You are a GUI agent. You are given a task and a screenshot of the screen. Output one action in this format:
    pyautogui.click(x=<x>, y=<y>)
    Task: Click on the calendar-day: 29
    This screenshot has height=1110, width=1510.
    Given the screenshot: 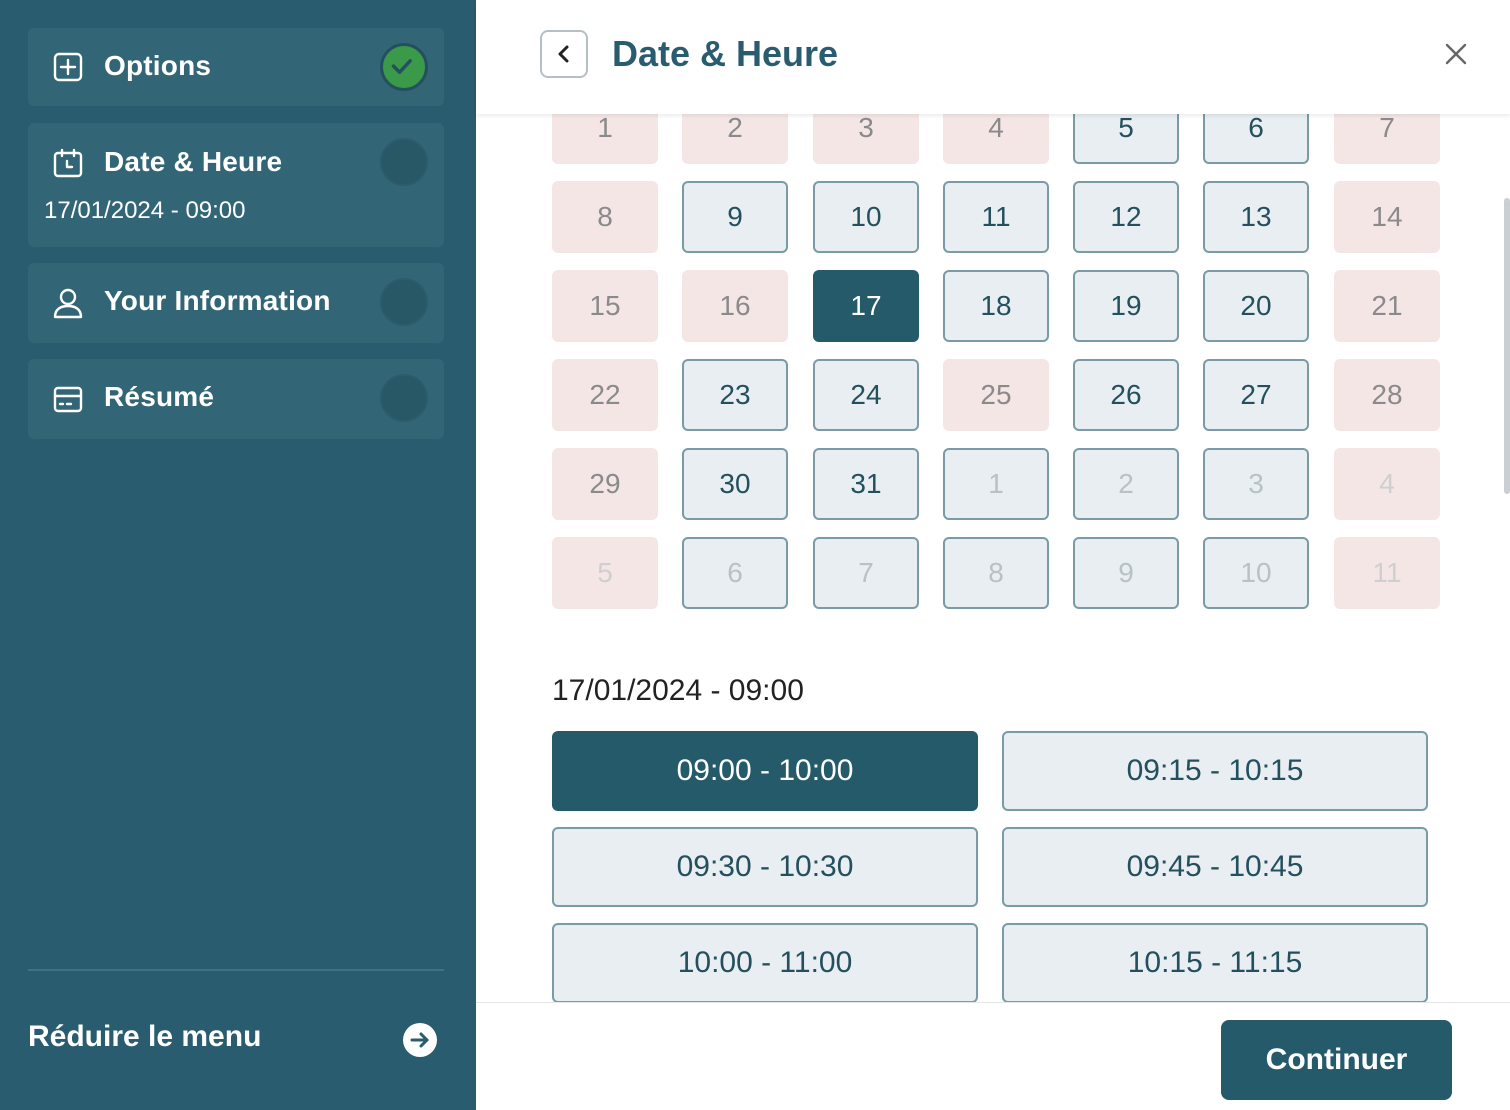 What is the action you would take?
    pyautogui.click(x=605, y=484)
    